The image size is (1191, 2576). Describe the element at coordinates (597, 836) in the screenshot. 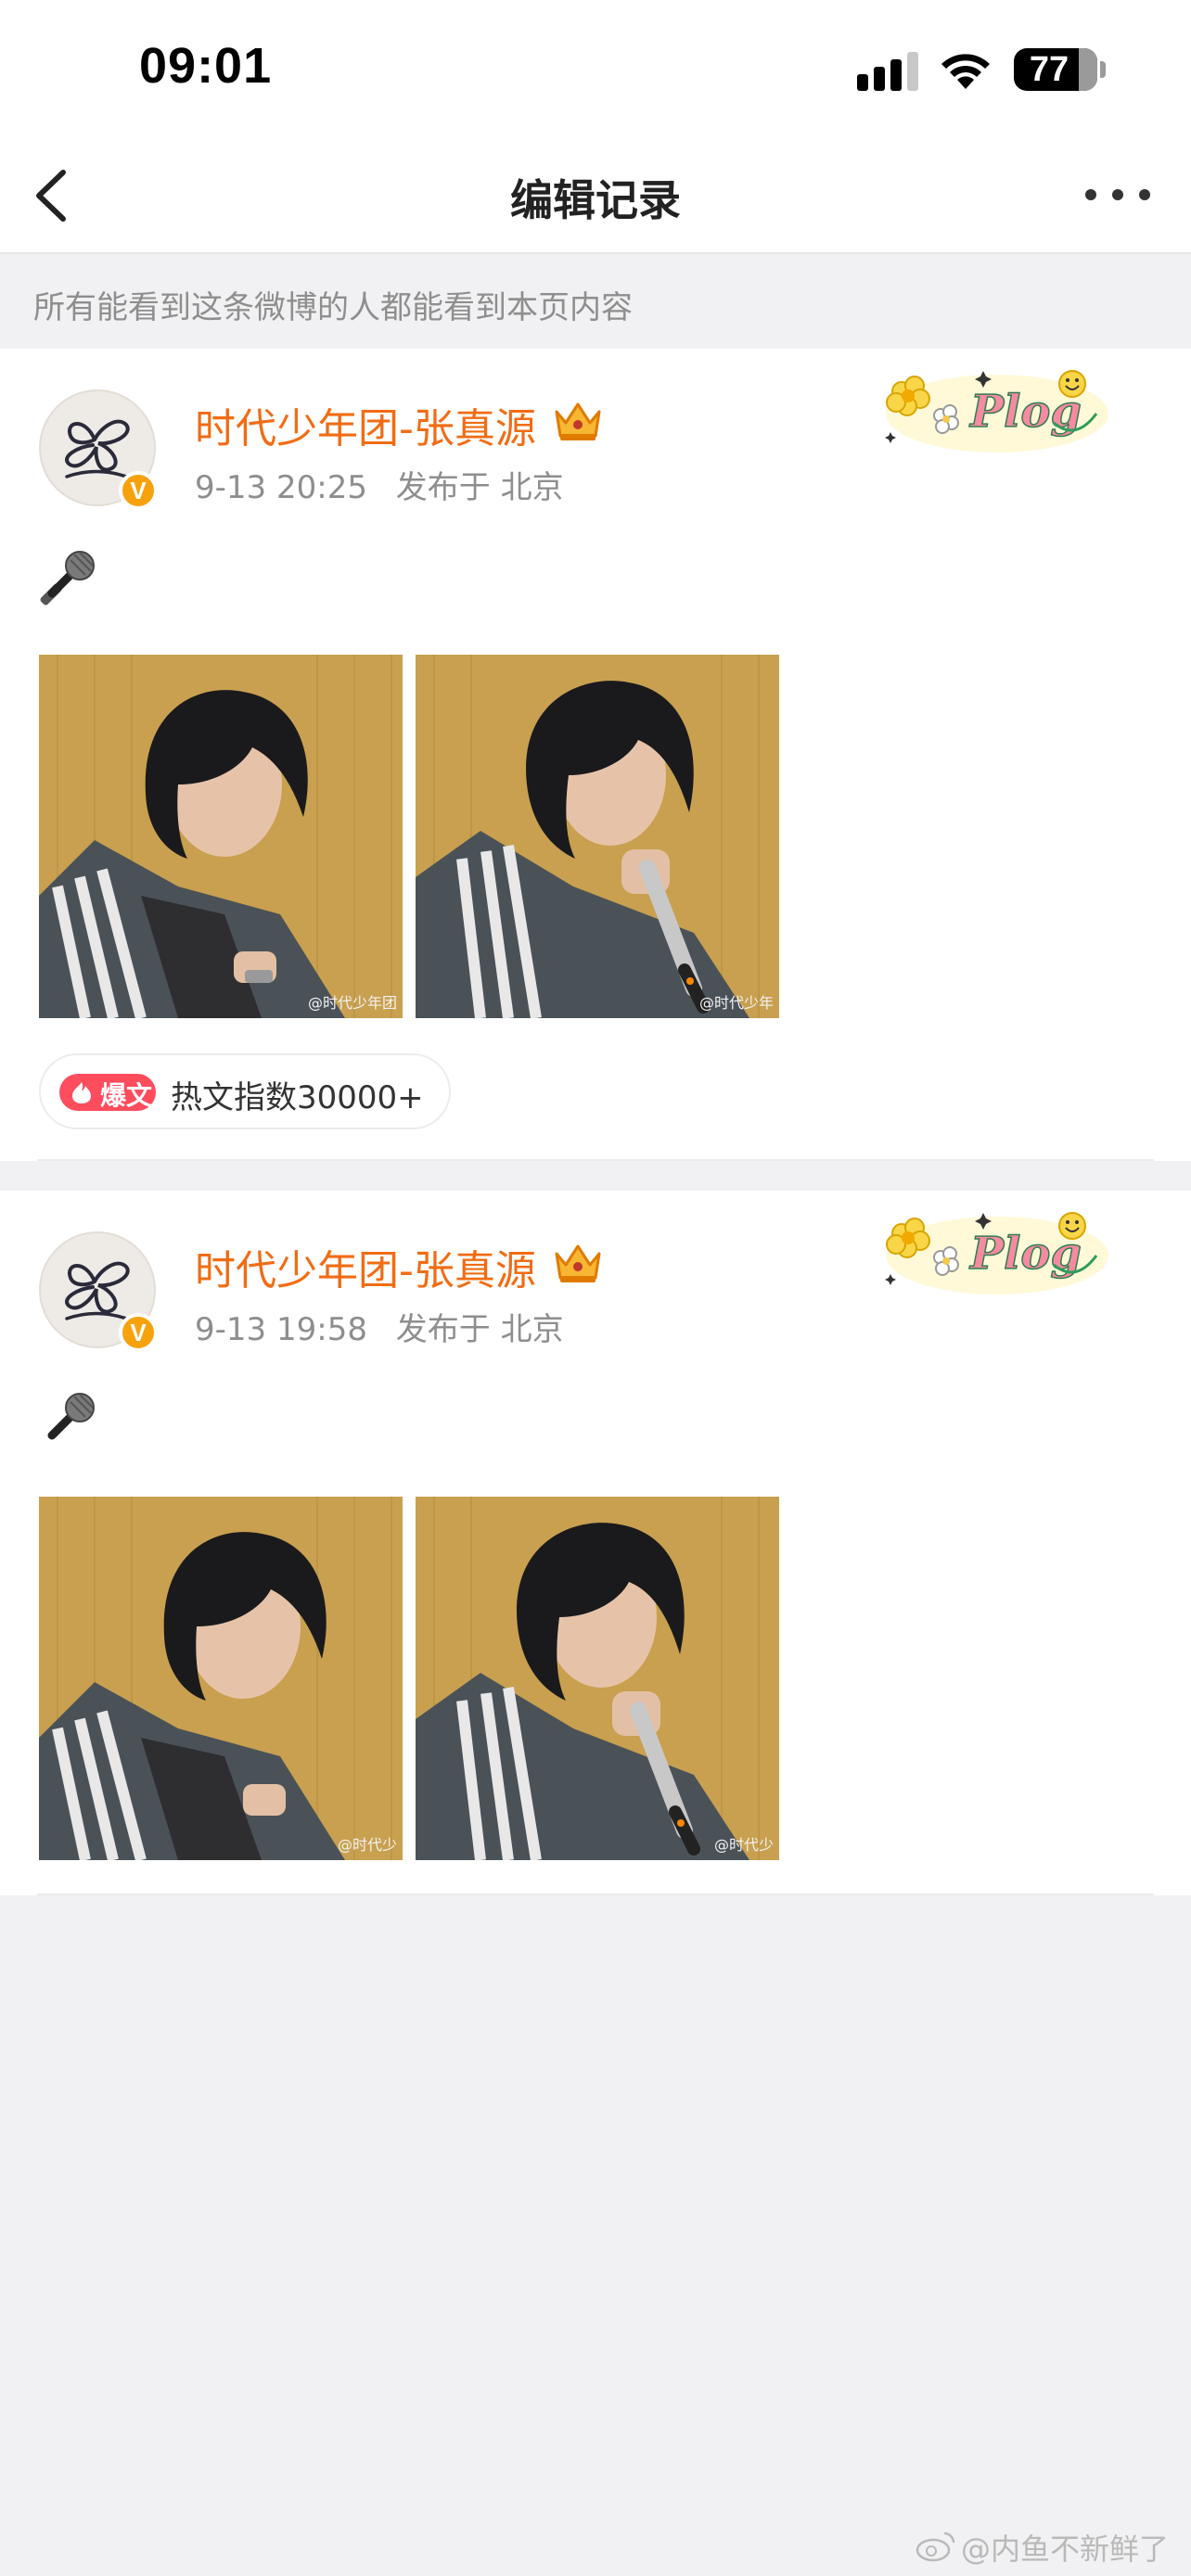

I see `post-photo: @时代少年` at that location.